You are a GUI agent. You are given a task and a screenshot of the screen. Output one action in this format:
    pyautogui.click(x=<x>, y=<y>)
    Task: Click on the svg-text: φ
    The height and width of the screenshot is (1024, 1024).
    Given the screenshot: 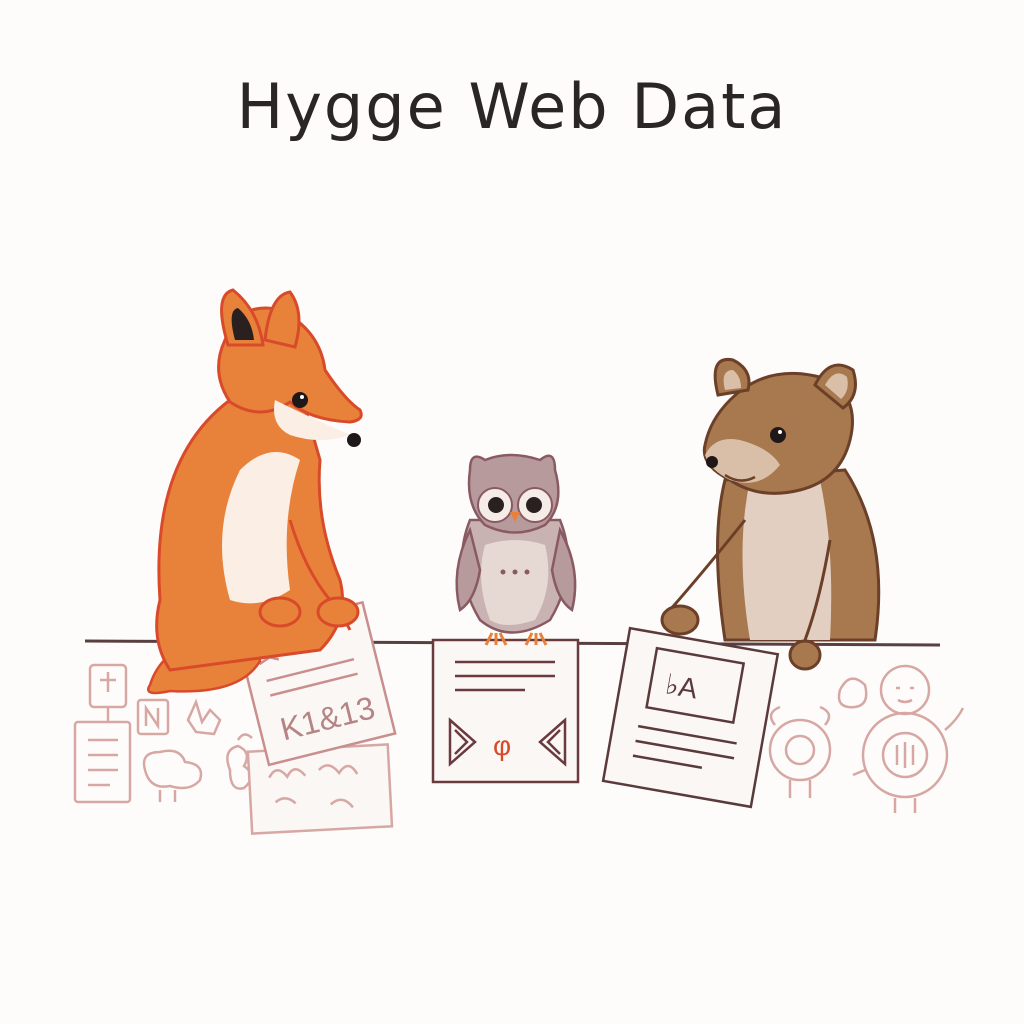 What is the action you would take?
    pyautogui.click(x=502, y=745)
    